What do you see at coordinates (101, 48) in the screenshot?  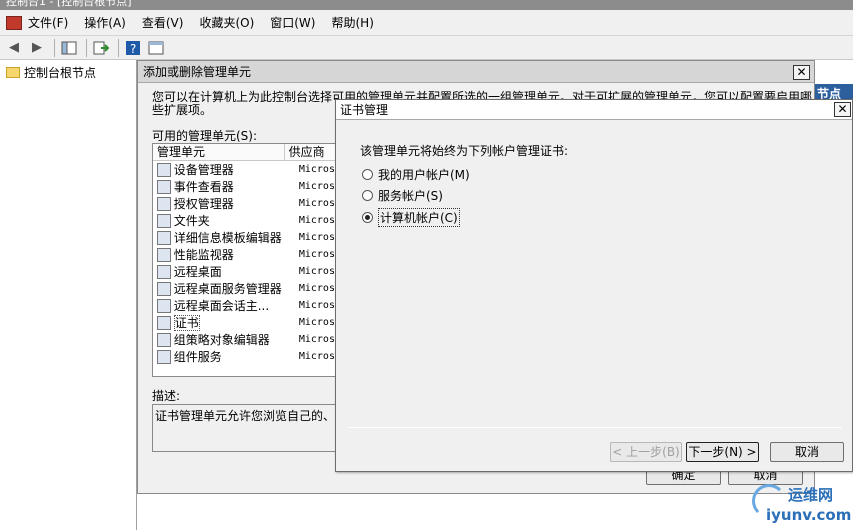 I see `export-list-icon` at bounding box center [101, 48].